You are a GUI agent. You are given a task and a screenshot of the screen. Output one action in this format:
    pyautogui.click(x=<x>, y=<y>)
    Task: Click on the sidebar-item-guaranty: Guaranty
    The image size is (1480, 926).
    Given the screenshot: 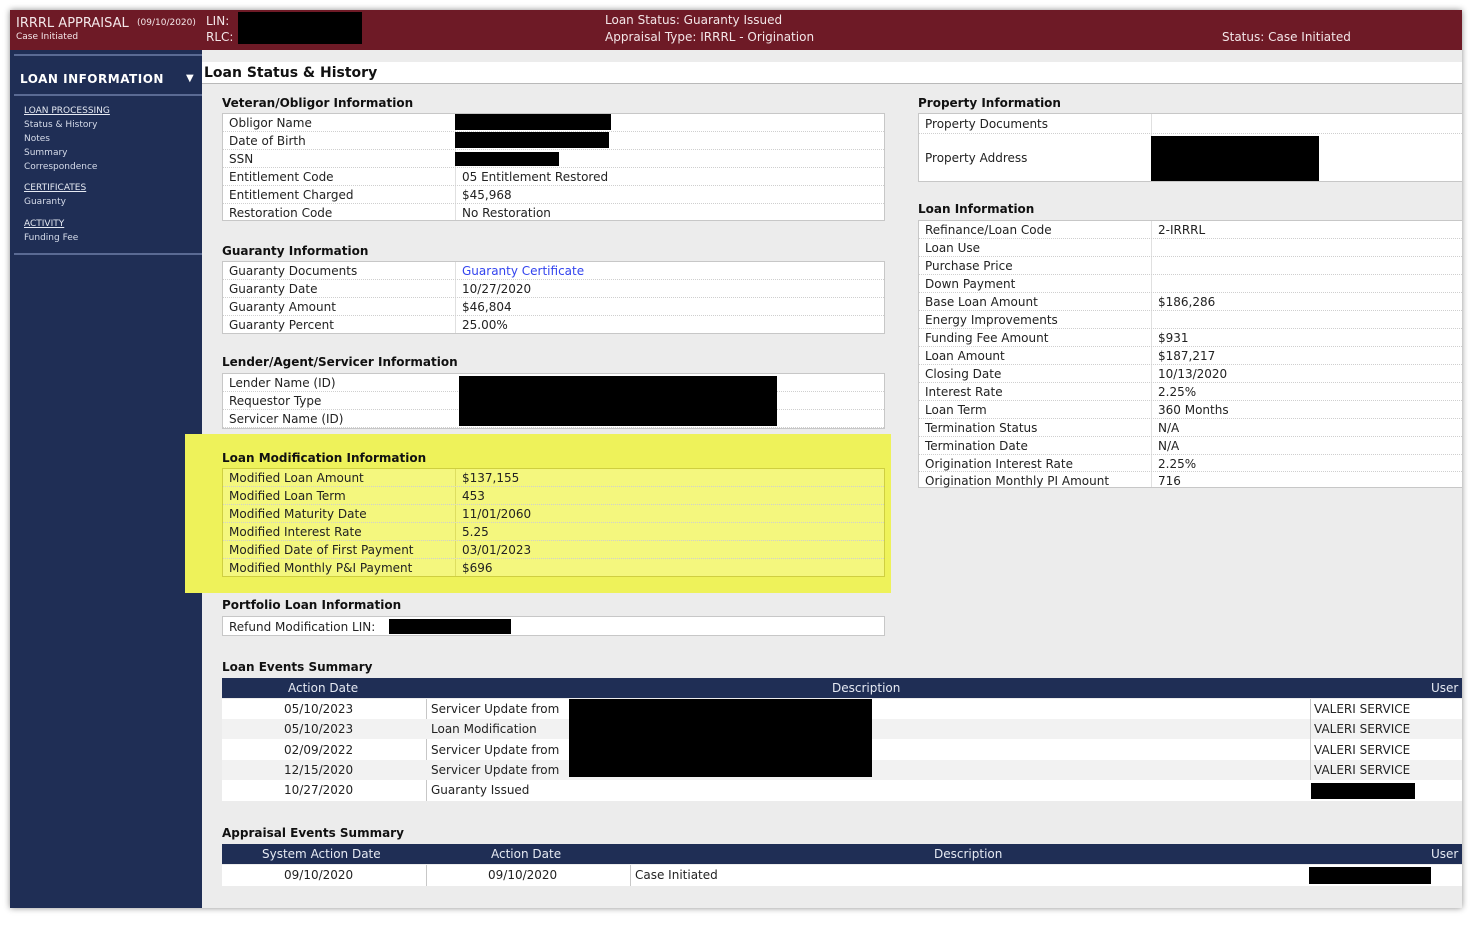 What is the action you would take?
    pyautogui.click(x=45, y=202)
    